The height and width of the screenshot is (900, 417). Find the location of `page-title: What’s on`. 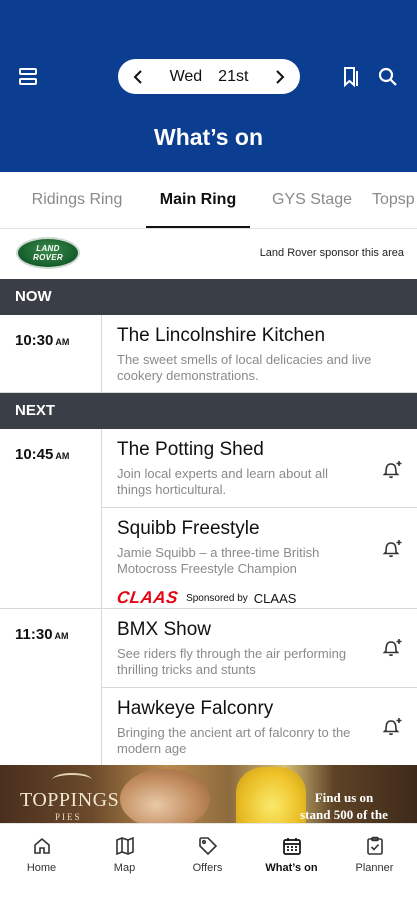

page-title: What’s on is located at coordinates (208, 137).